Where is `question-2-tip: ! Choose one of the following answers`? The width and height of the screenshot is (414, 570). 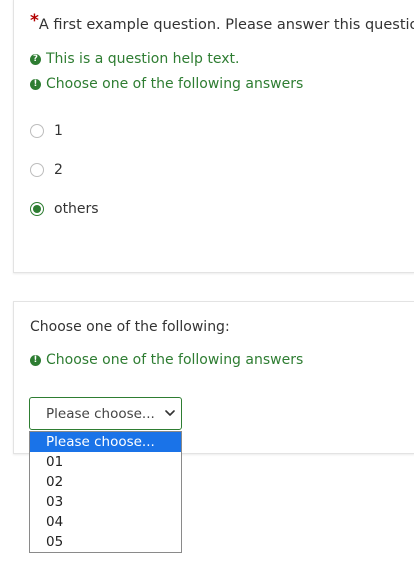 question-2-tip: ! Choose one of the following answers is located at coordinates (166, 360).